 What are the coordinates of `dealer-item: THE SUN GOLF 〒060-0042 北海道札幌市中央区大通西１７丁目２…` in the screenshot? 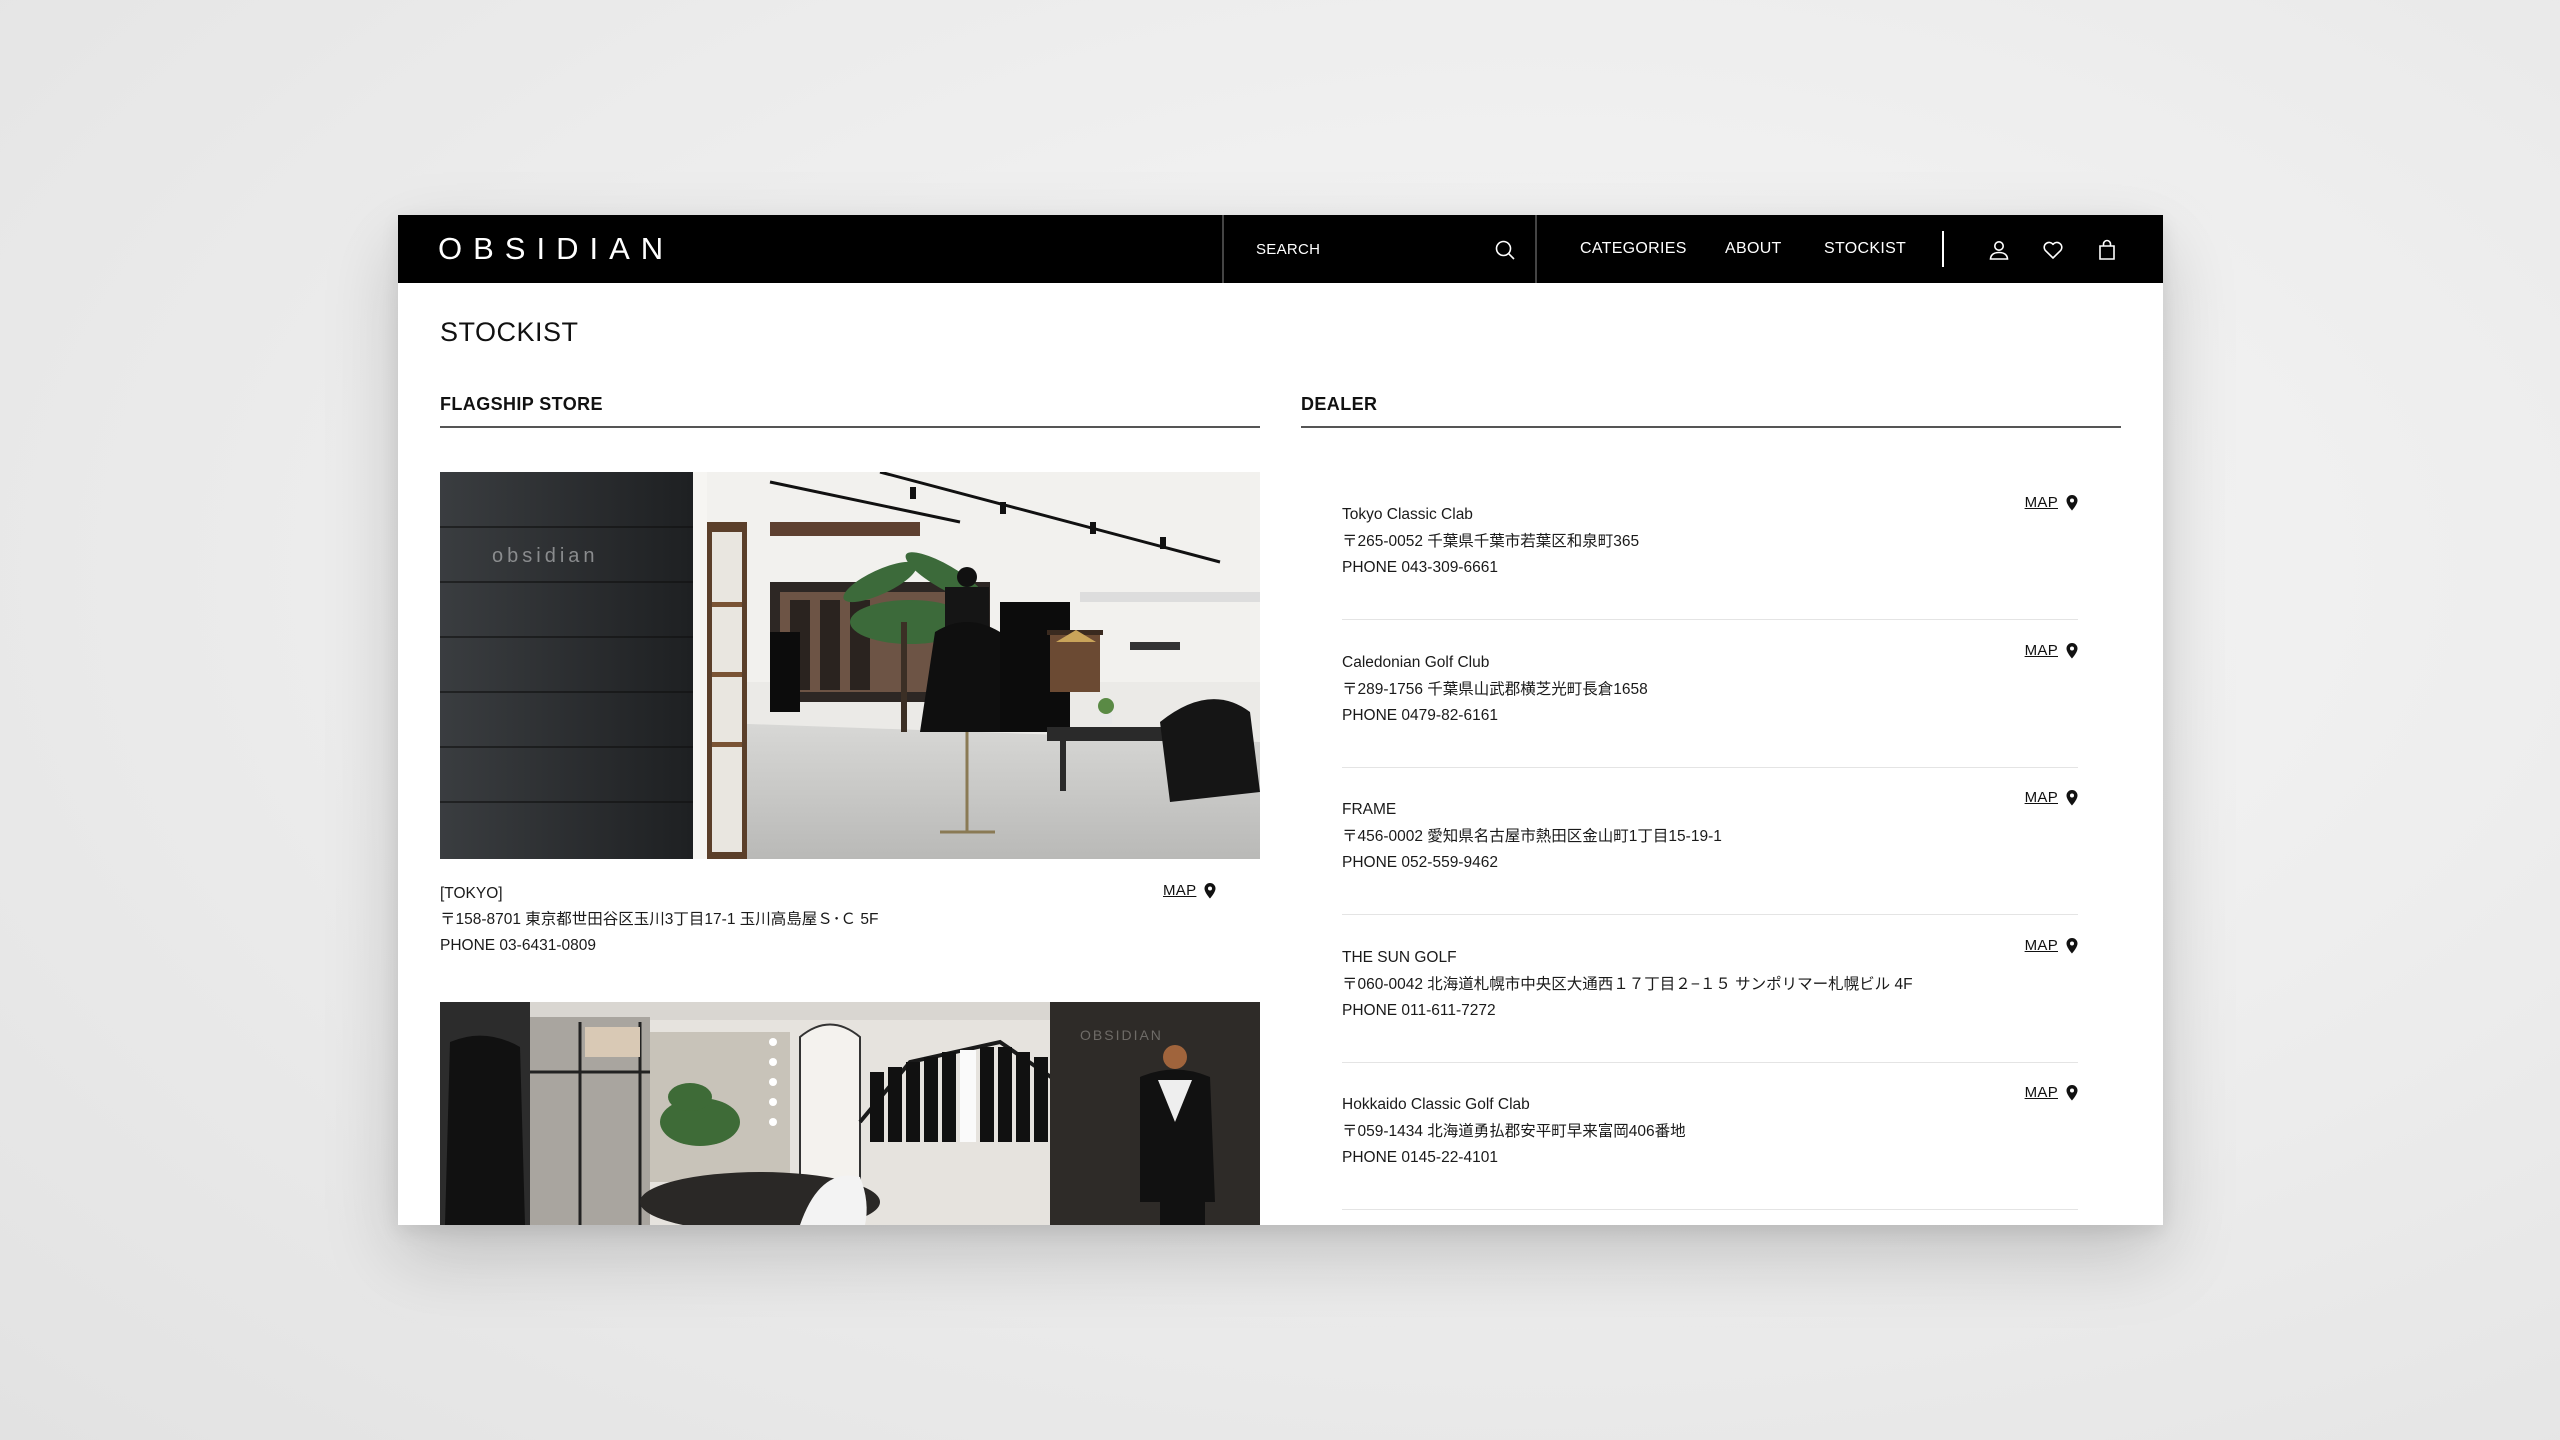 It's located at (1710, 989).